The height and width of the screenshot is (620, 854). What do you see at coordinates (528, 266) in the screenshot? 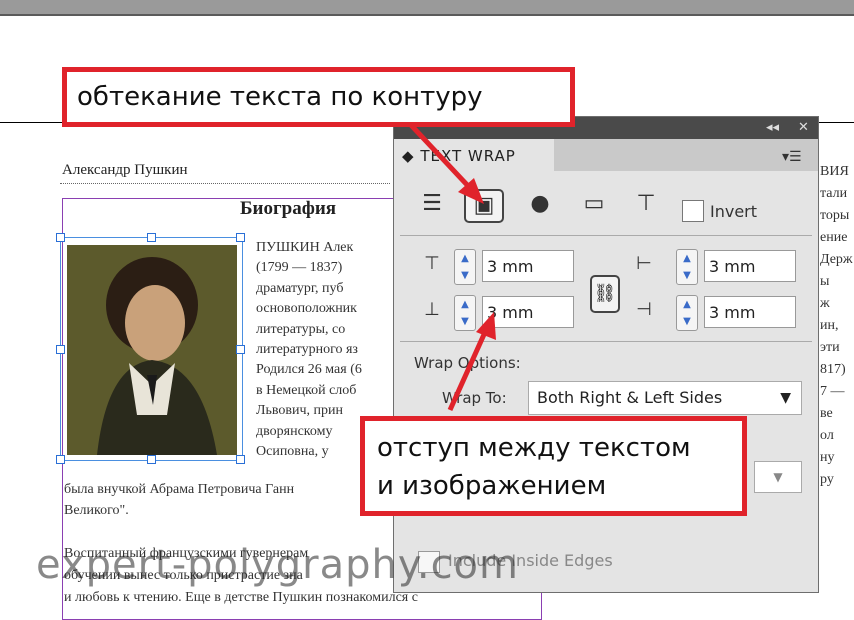
I see `top-offset-field: 3 mm` at bounding box center [528, 266].